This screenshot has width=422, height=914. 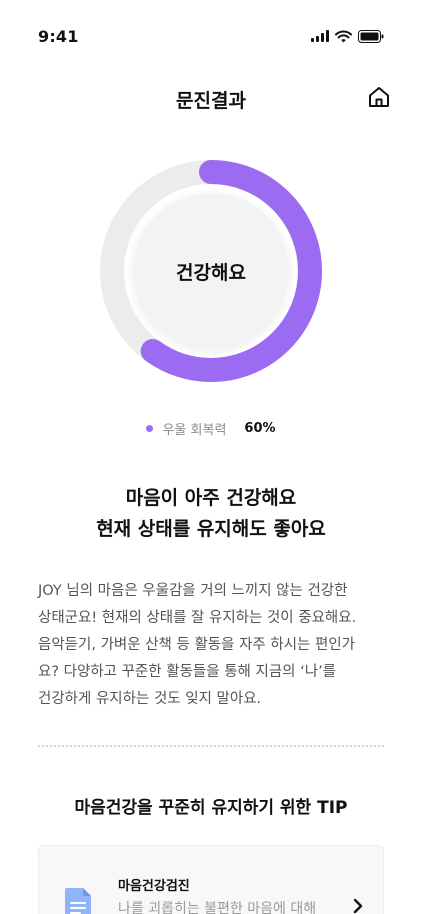 I want to click on chevron-right-icon, so click(x=358, y=906).